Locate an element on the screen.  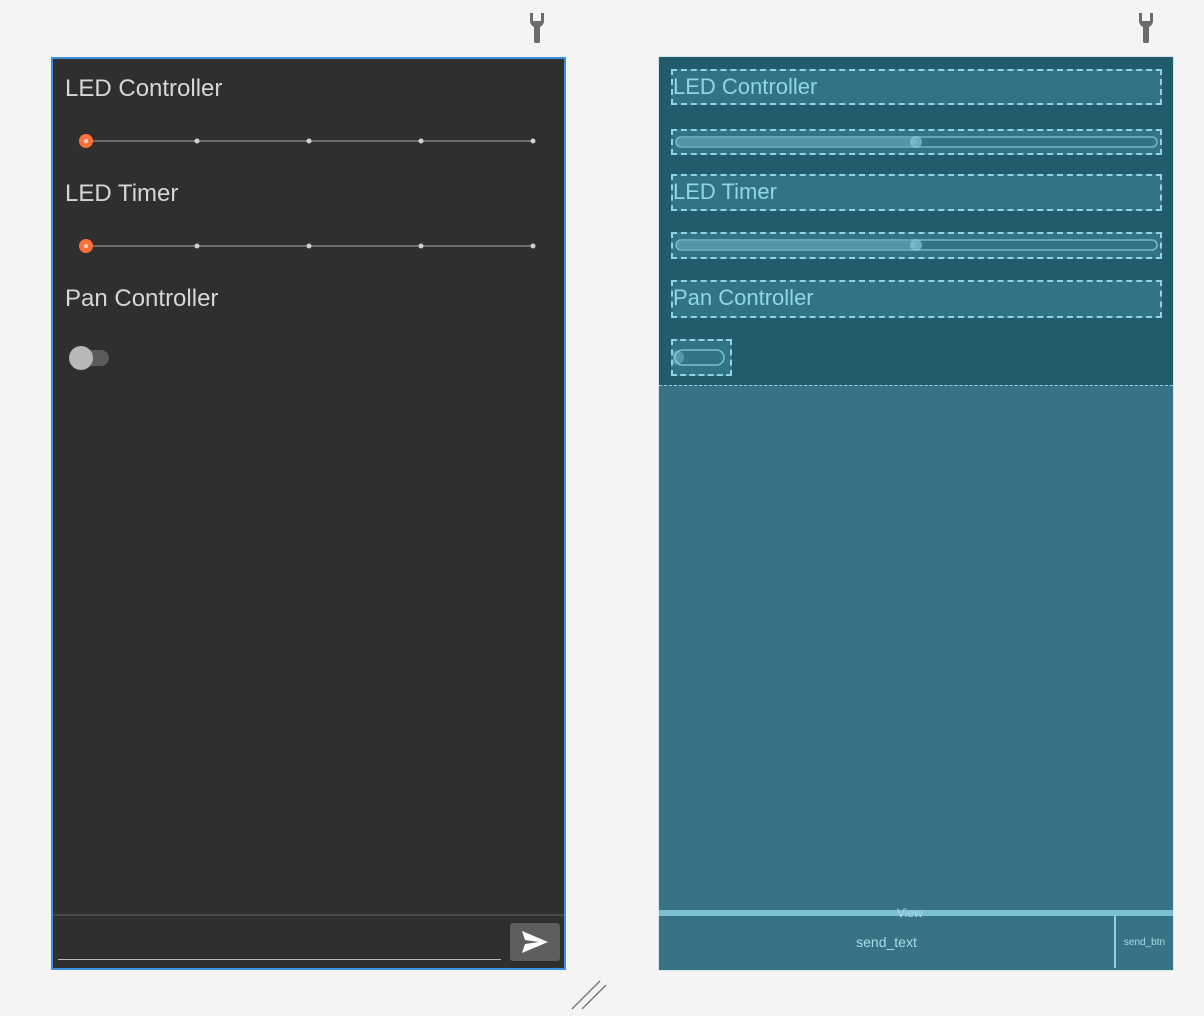
blueprint-pan-switch is located at coordinates (701, 357).